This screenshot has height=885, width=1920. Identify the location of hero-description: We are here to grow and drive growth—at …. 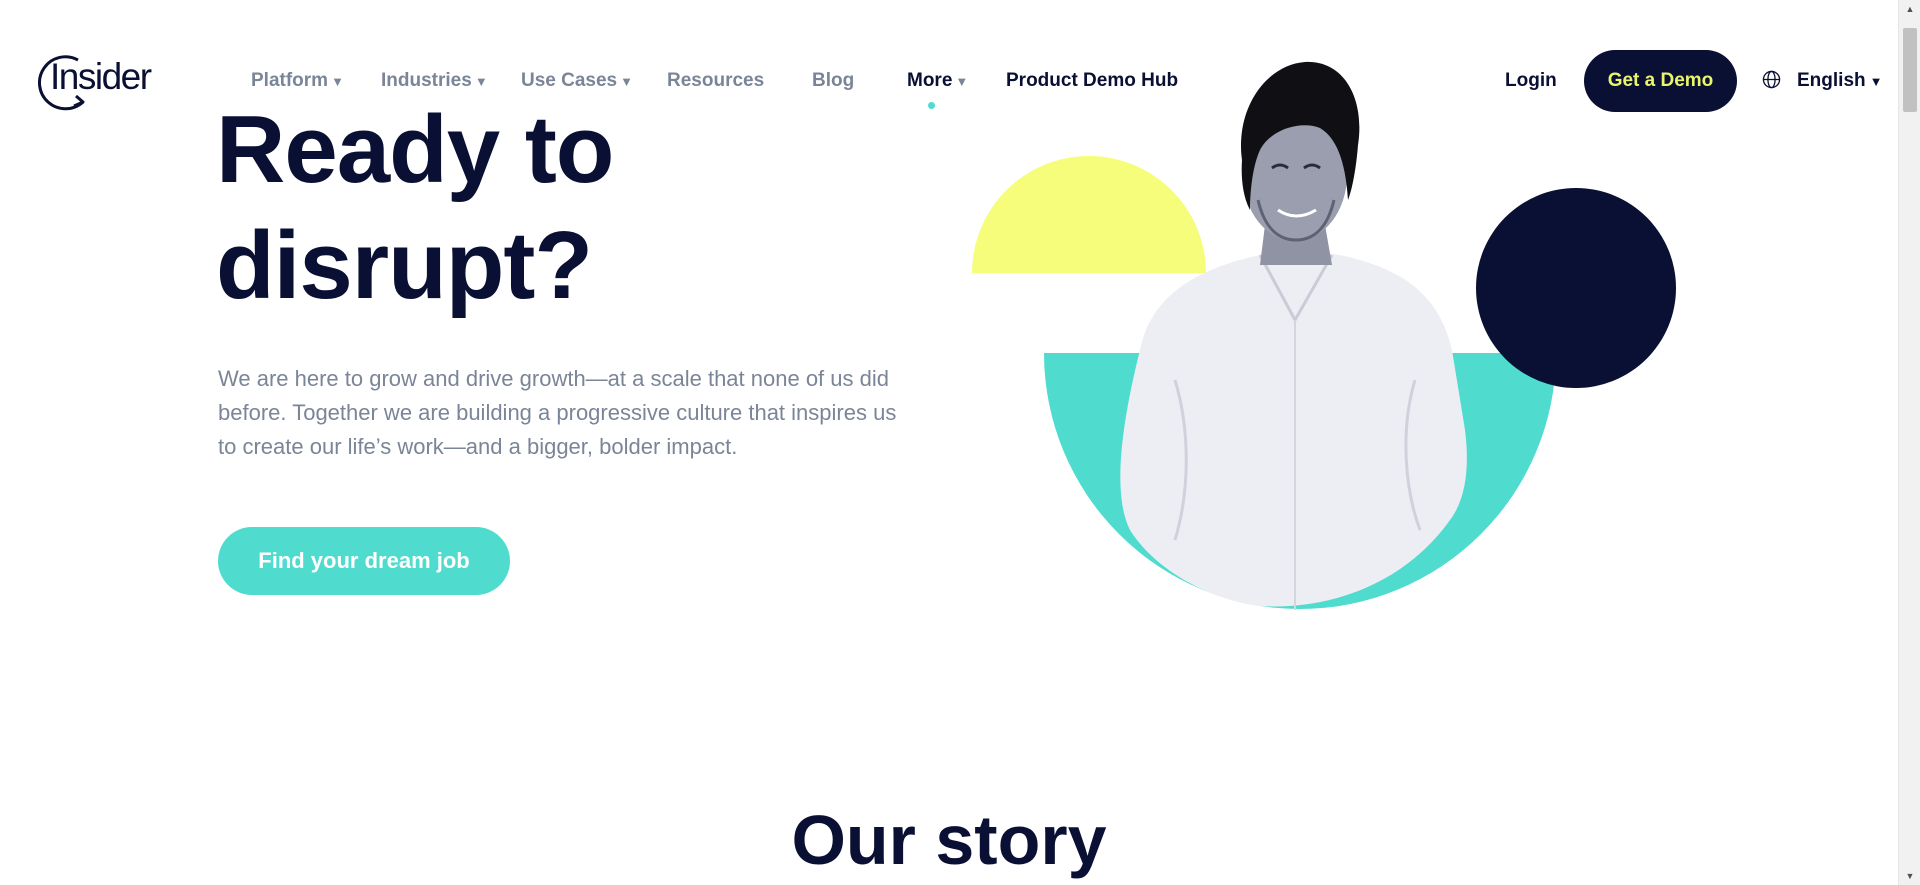
(557, 412).